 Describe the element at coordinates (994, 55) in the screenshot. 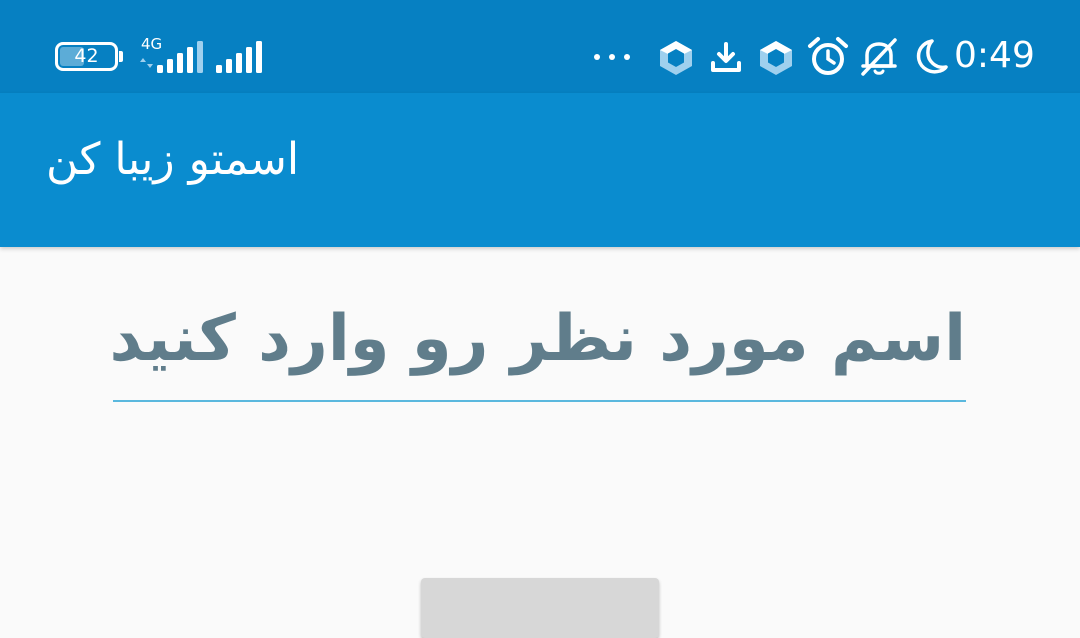

I see `status-time: 0:49` at that location.